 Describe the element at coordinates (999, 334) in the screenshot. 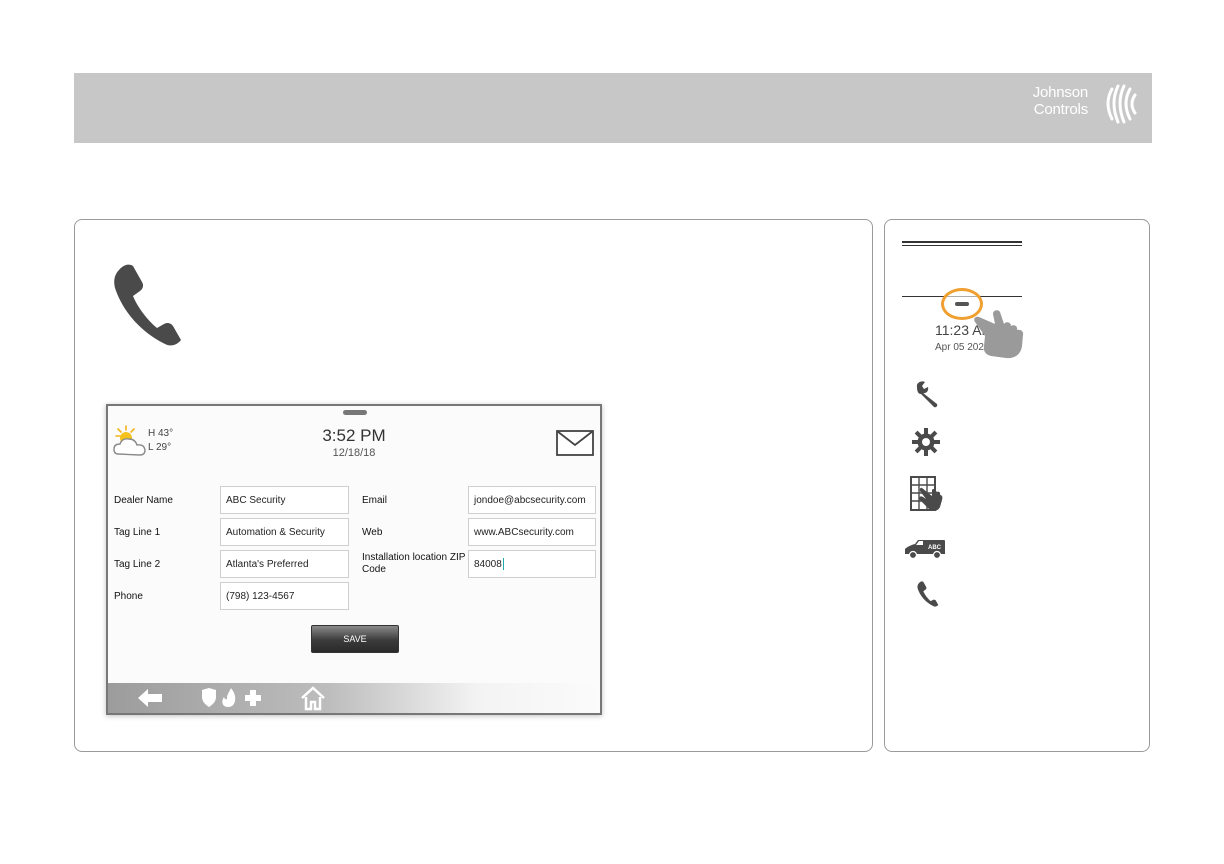

I see `pointing-hand-icon` at that location.